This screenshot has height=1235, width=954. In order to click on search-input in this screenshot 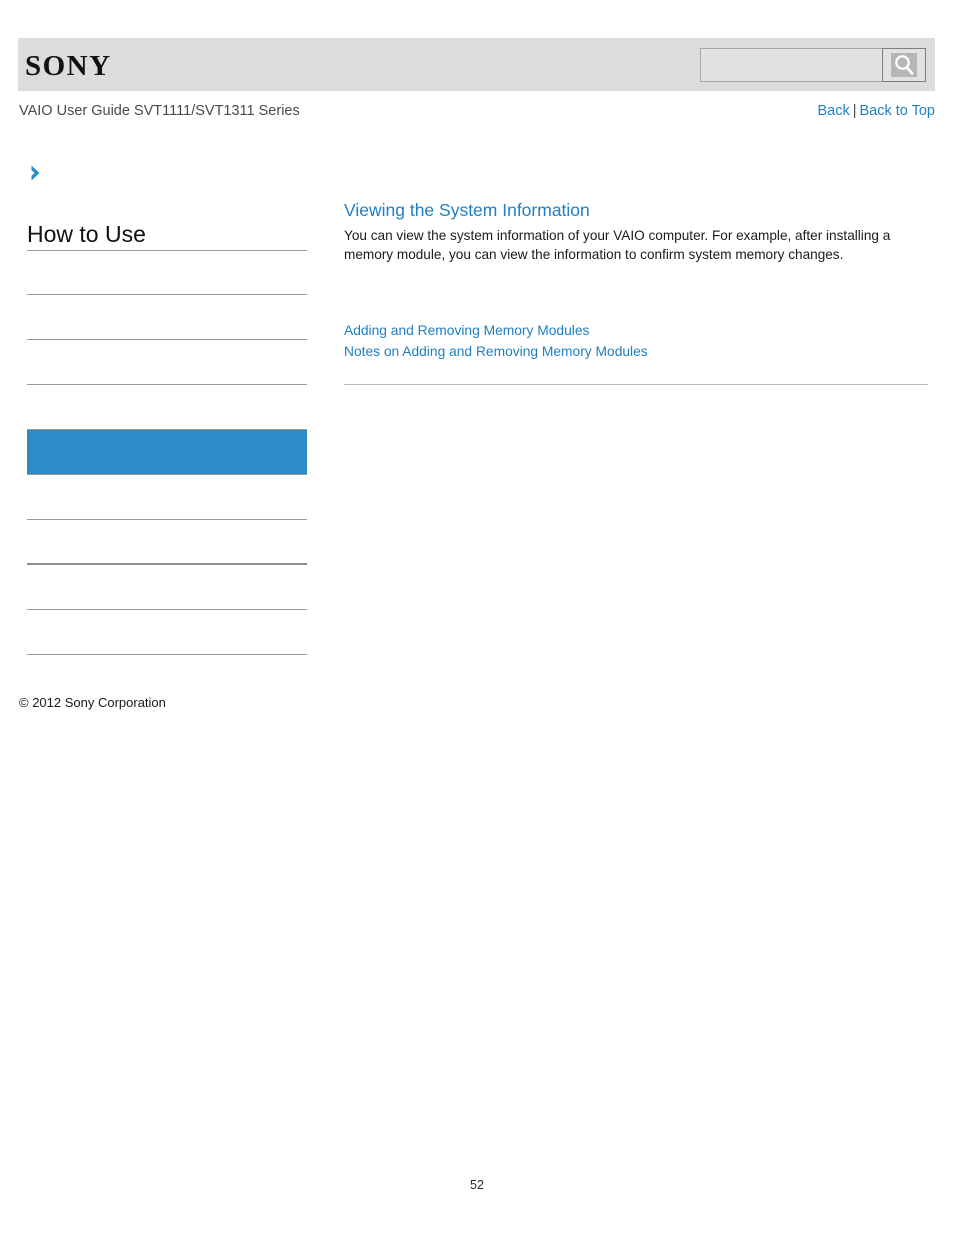, I will do `click(791, 65)`.